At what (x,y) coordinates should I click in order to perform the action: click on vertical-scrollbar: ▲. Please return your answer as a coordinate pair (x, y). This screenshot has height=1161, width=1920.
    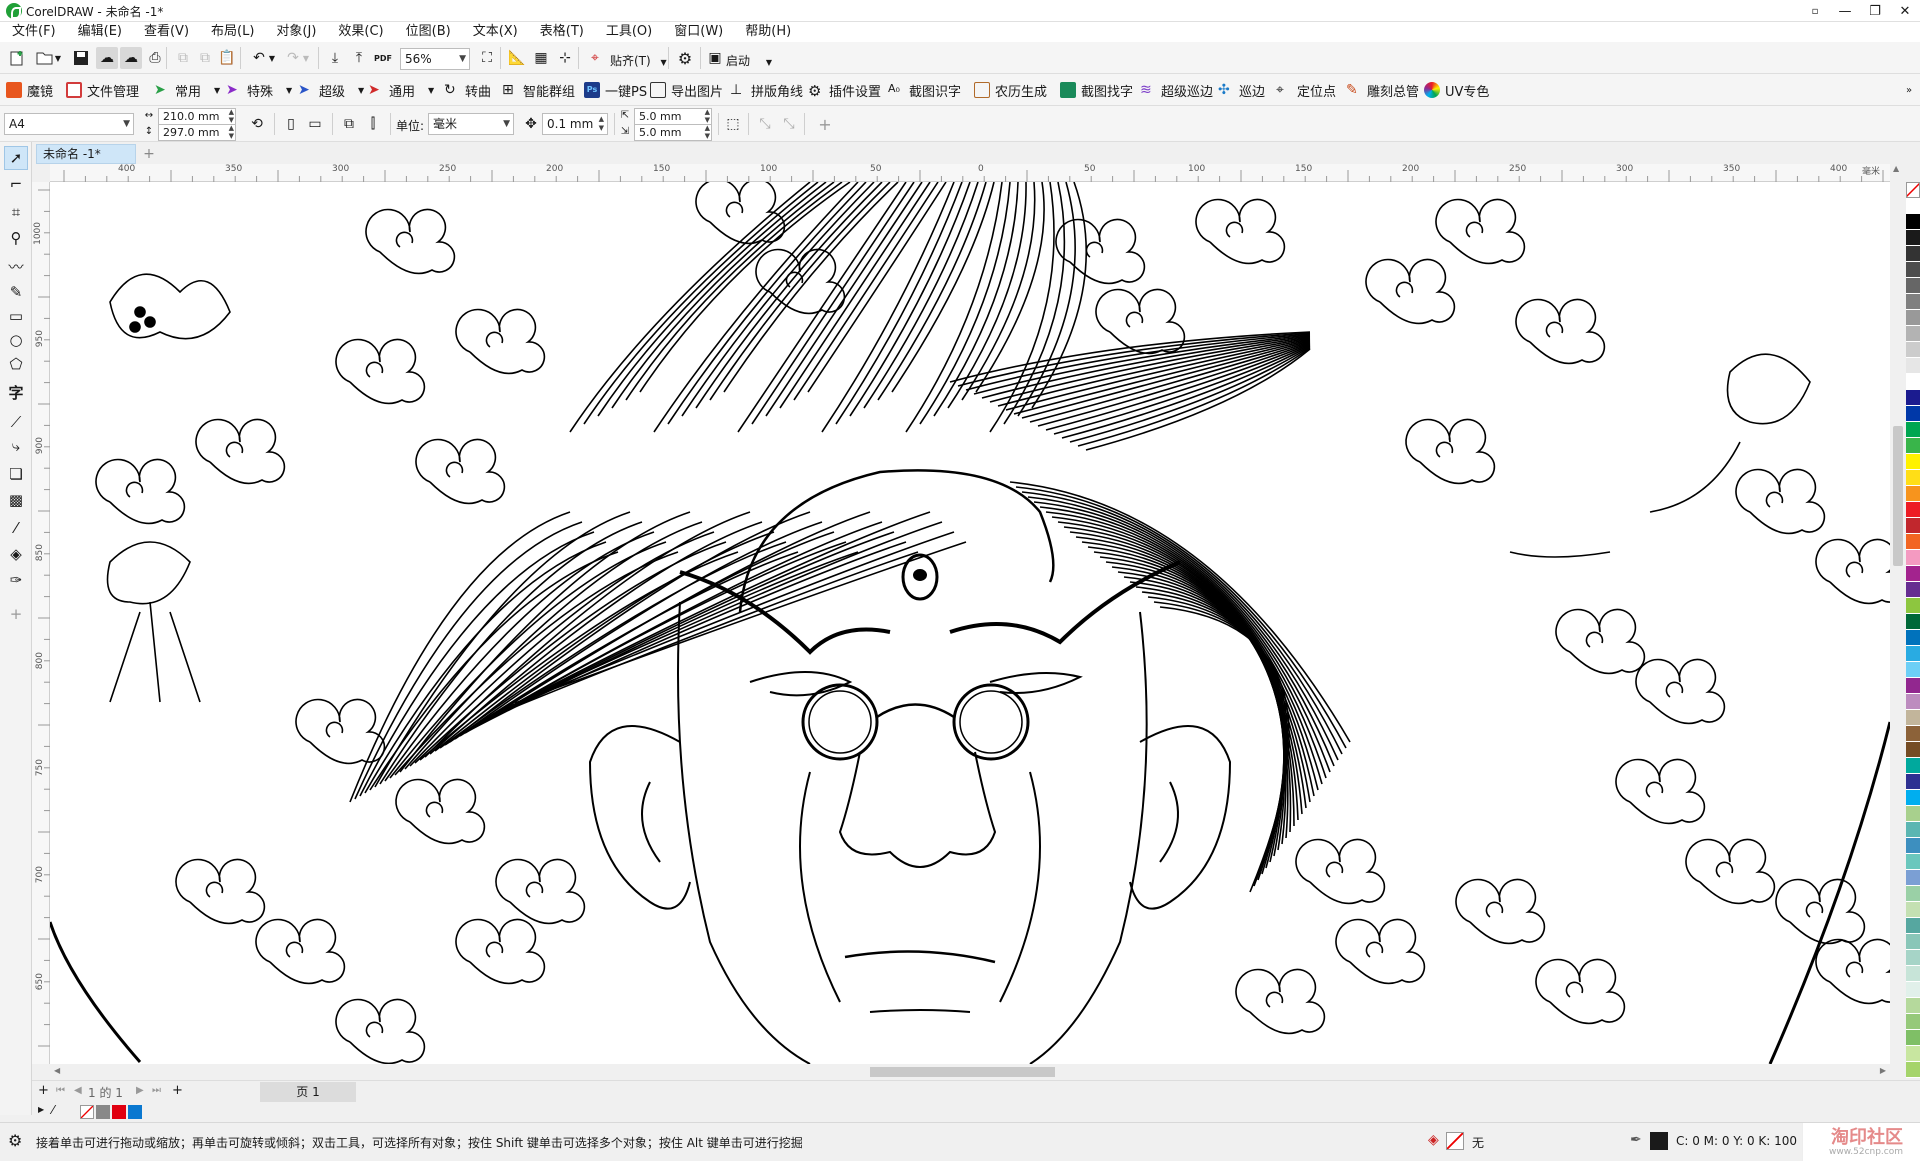
    Looking at the image, I should click on (1898, 614).